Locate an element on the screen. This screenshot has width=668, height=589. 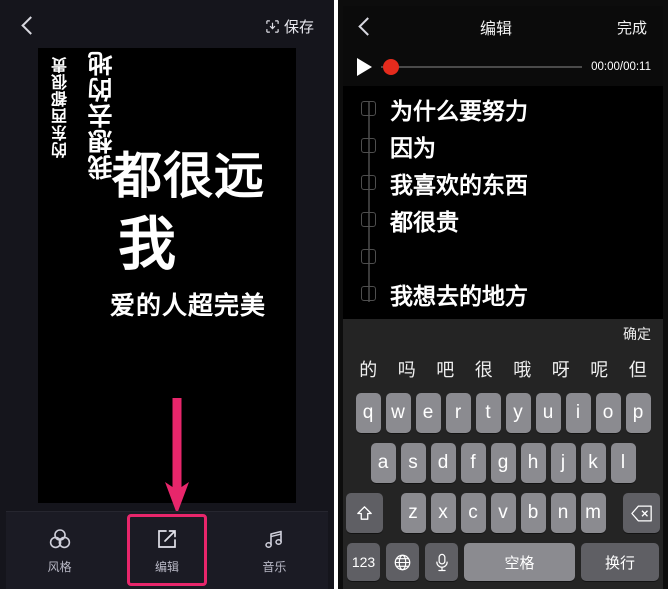
audio-player-bar: 00:00/00:11 is located at coordinates (503, 67).